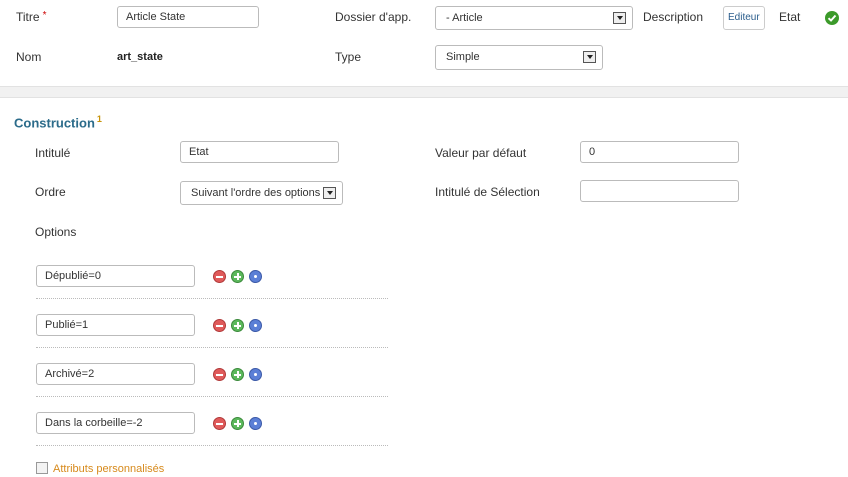  I want to click on description-label: Description, so click(673, 17).